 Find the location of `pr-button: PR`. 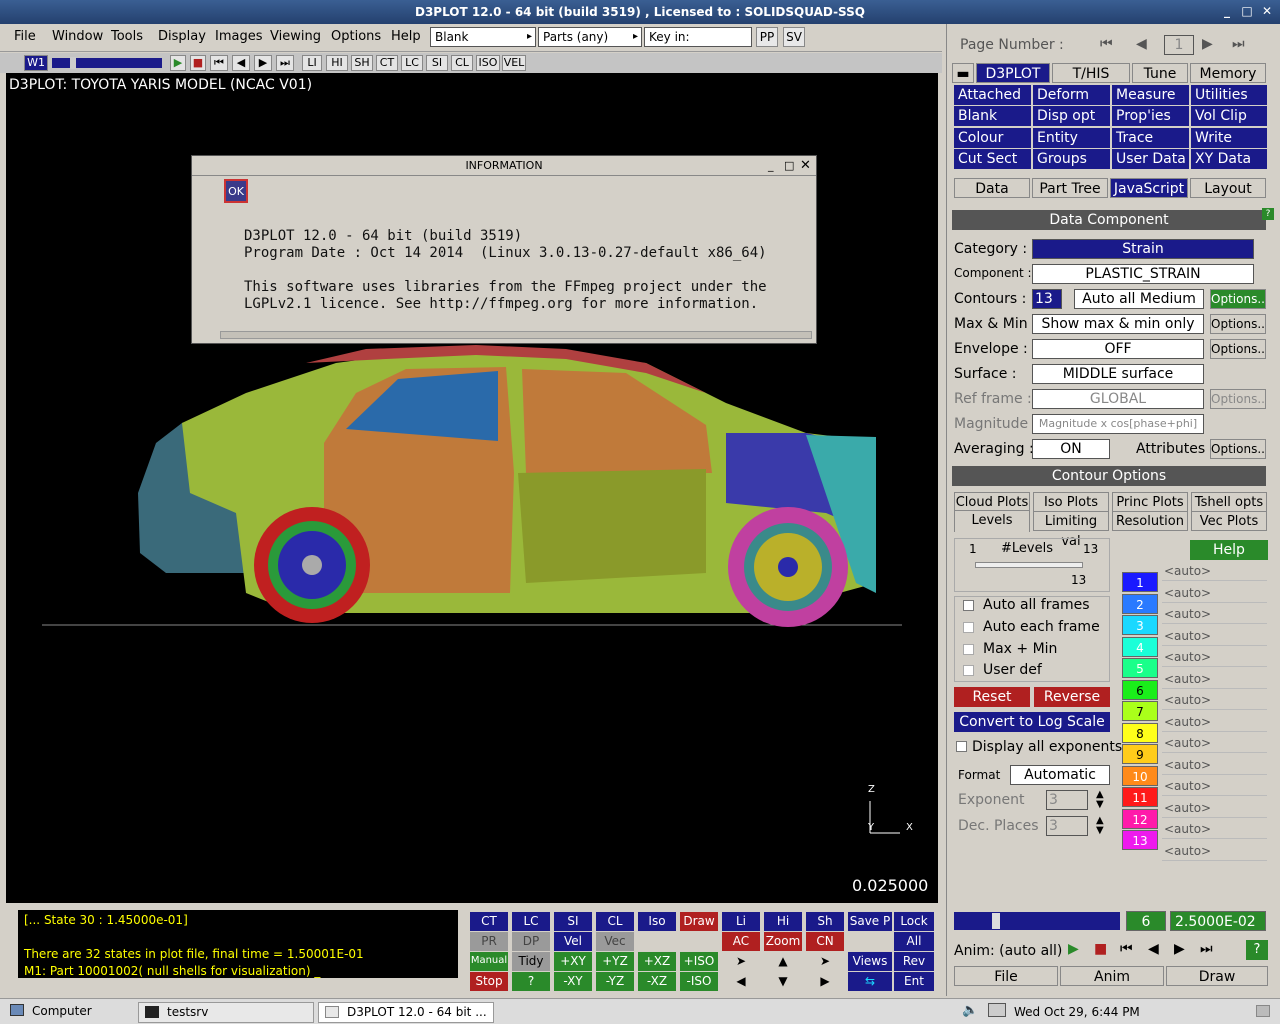

pr-button: PR is located at coordinates (489, 941).